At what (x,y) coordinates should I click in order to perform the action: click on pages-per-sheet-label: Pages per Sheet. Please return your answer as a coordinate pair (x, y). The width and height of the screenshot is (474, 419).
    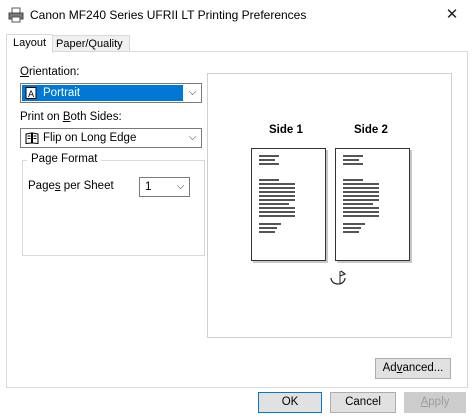
    Looking at the image, I should click on (71, 186).